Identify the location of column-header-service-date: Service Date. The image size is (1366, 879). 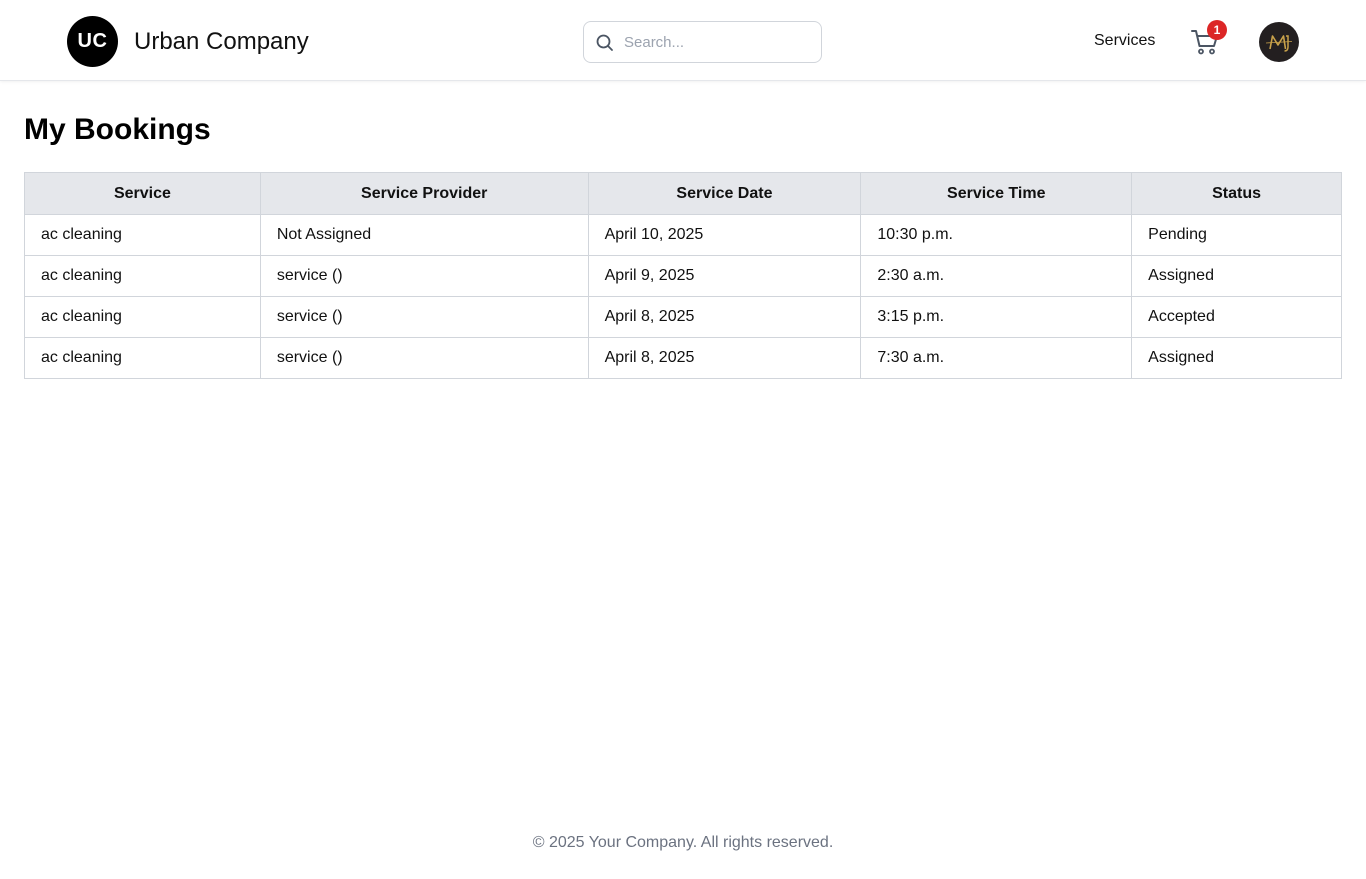
(724, 193).